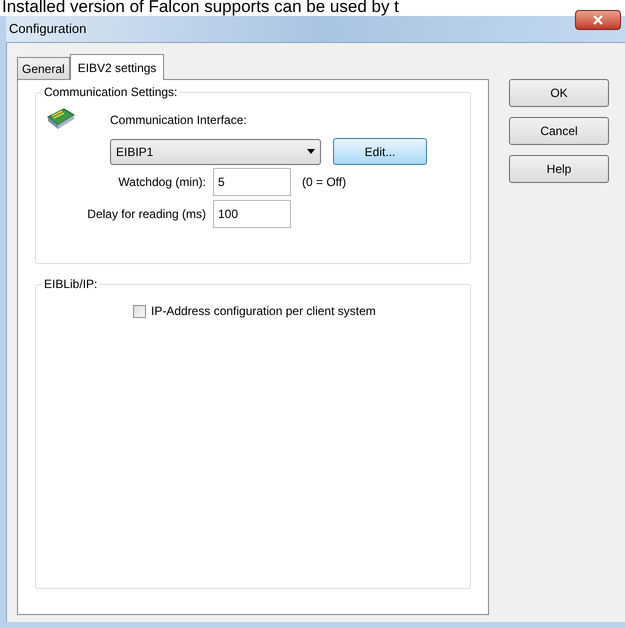 This screenshot has height=628, width=625. I want to click on hint-text: (0 = Off), so click(324, 182).